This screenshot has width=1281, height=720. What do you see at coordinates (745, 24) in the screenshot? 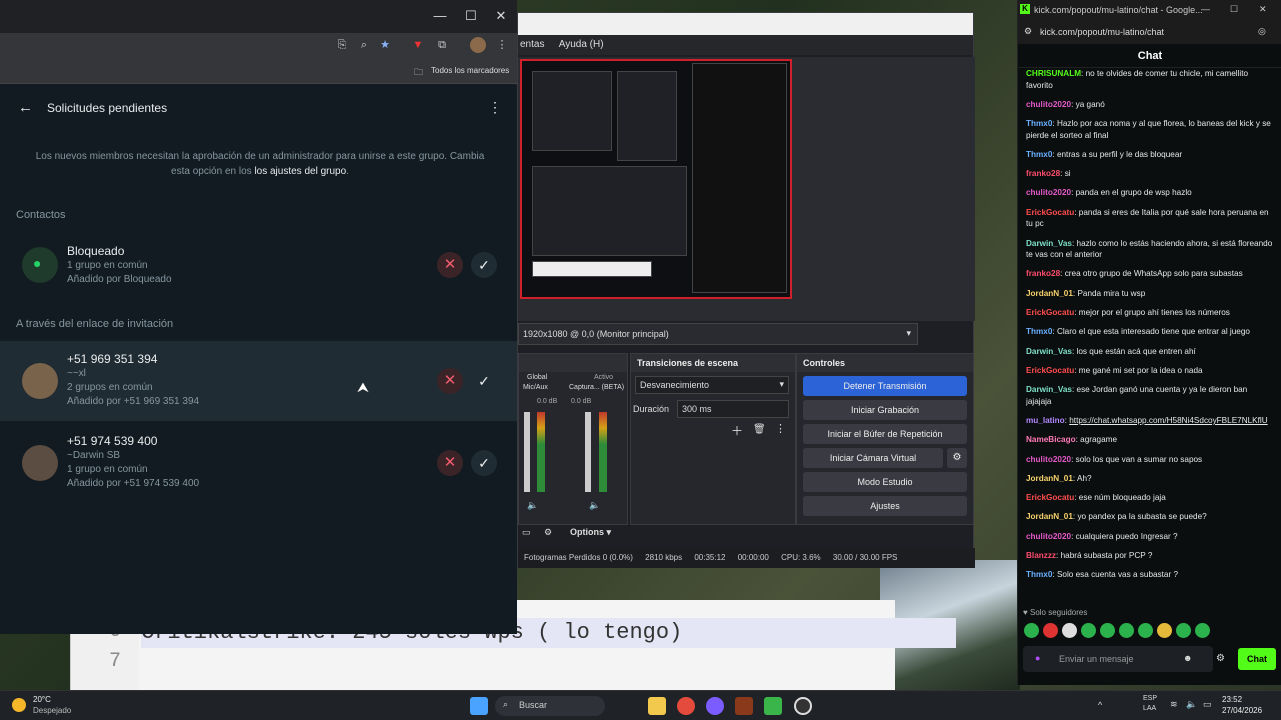
I see `obs-titlebar` at bounding box center [745, 24].